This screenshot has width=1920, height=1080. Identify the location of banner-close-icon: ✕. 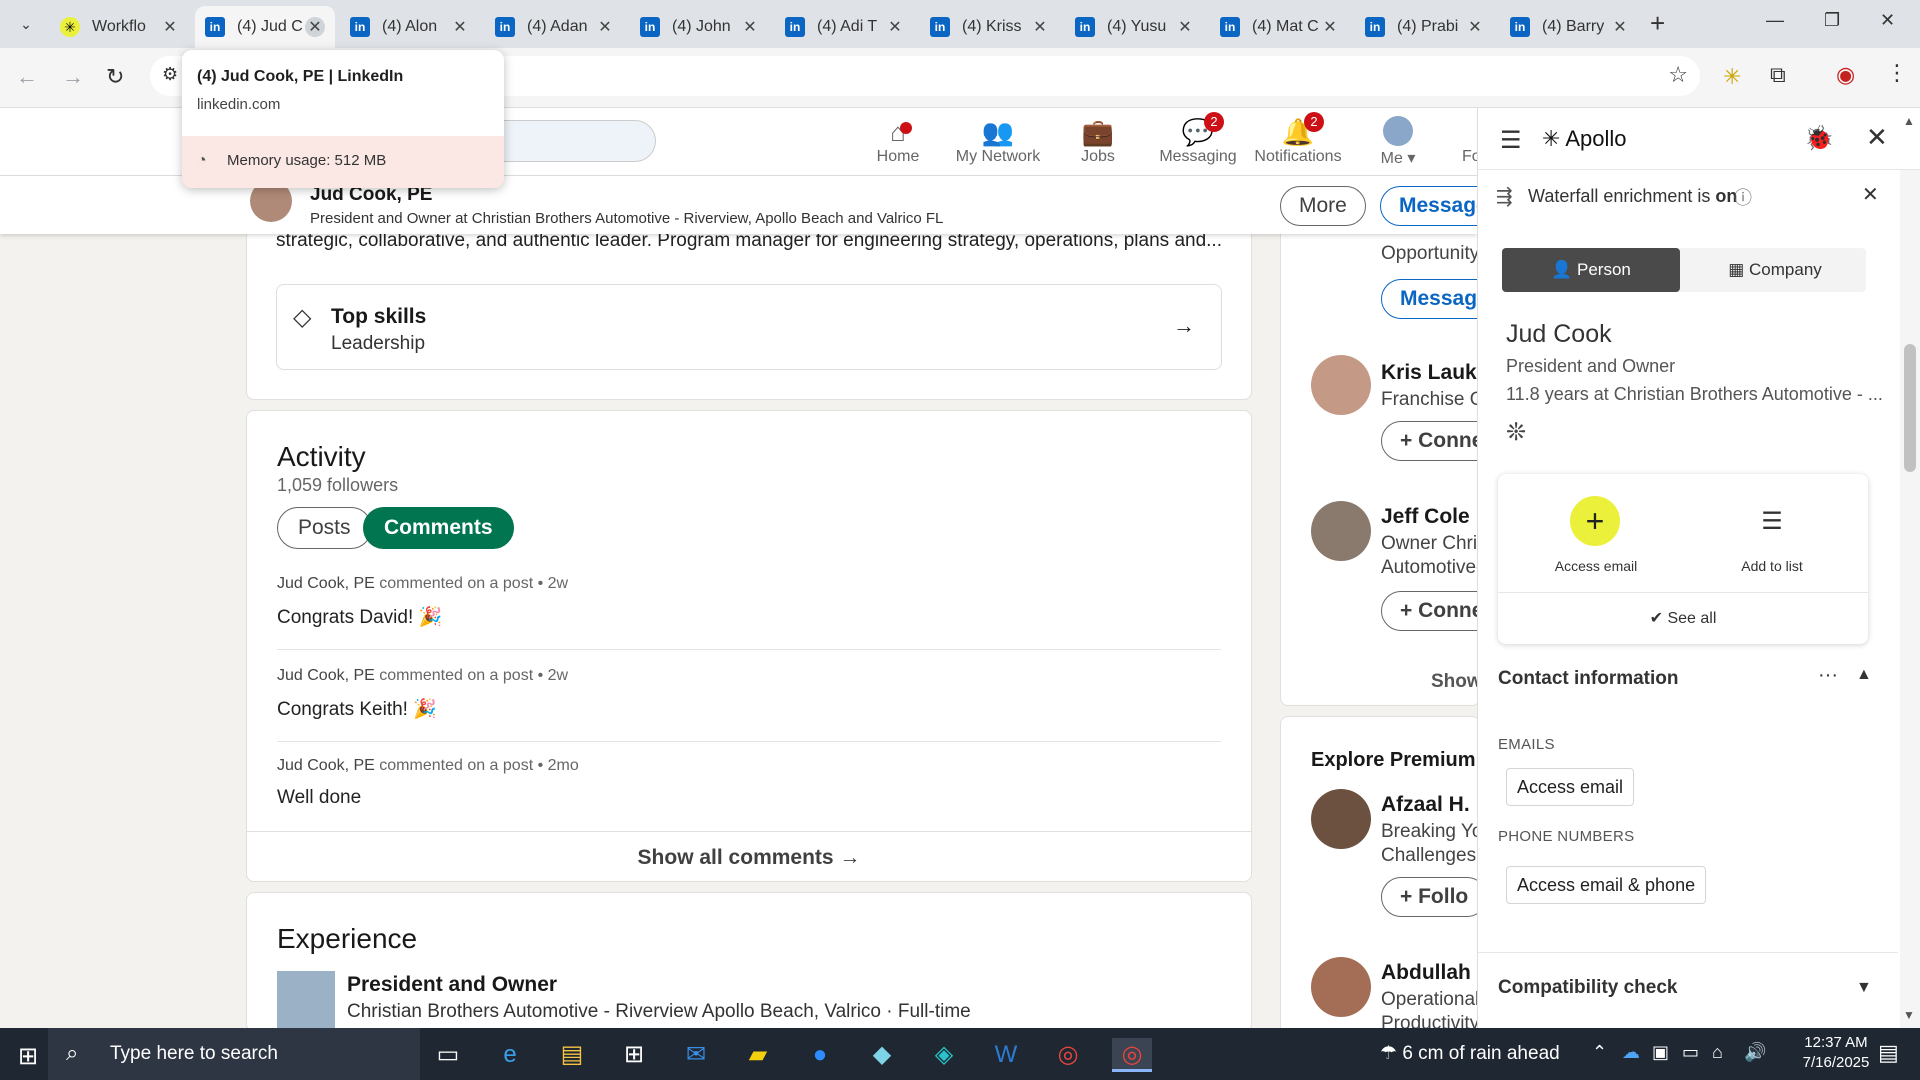
(1870, 194).